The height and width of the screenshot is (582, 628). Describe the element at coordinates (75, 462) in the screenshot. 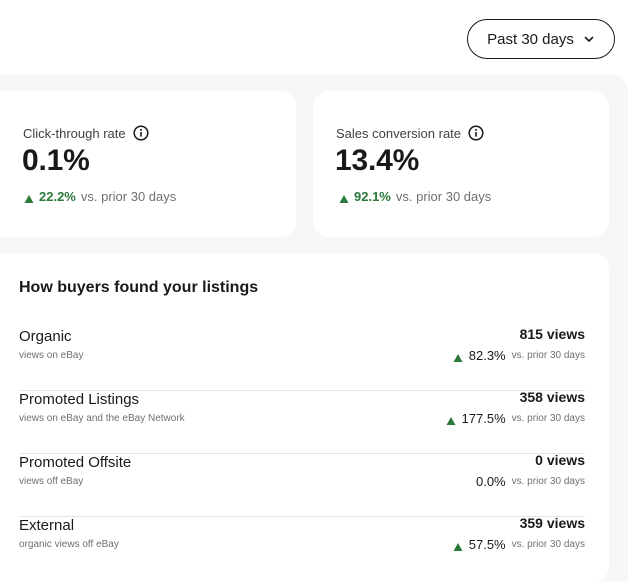

I see `source-name: Promoted Offsite` at that location.